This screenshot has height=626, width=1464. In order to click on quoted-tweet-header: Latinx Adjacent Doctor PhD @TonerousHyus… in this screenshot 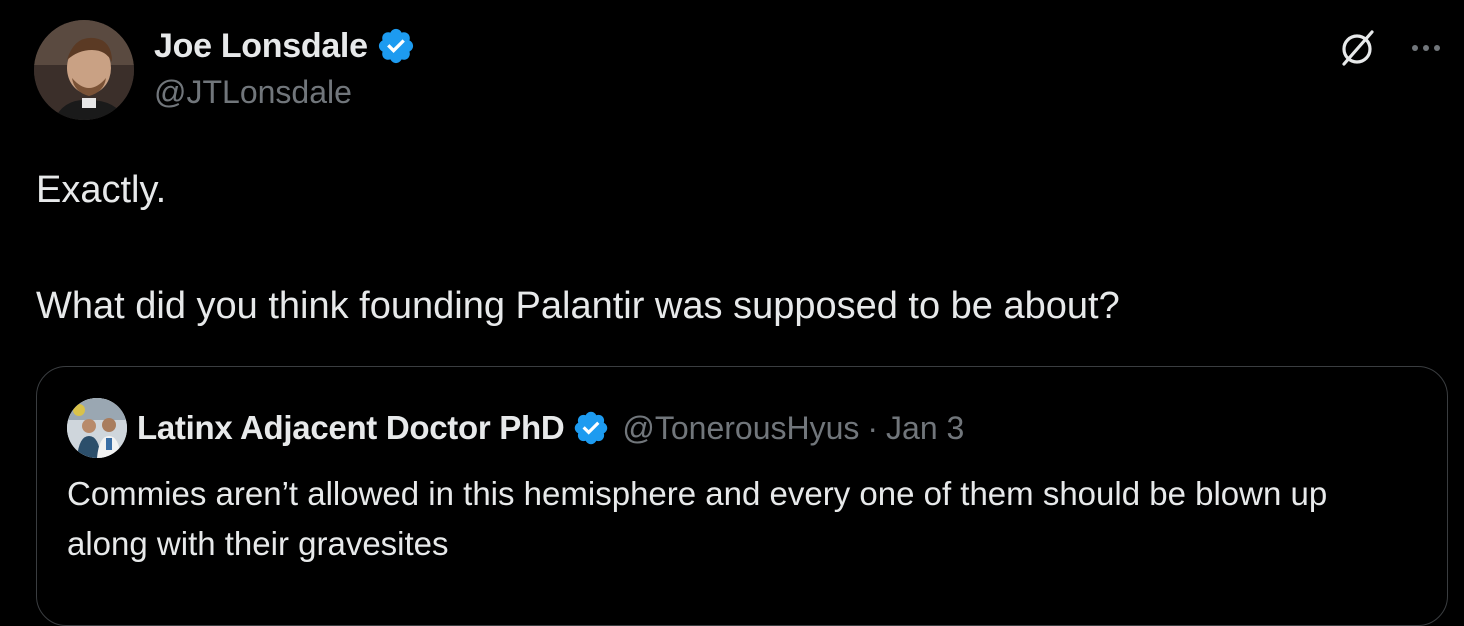, I will do `click(515, 428)`.